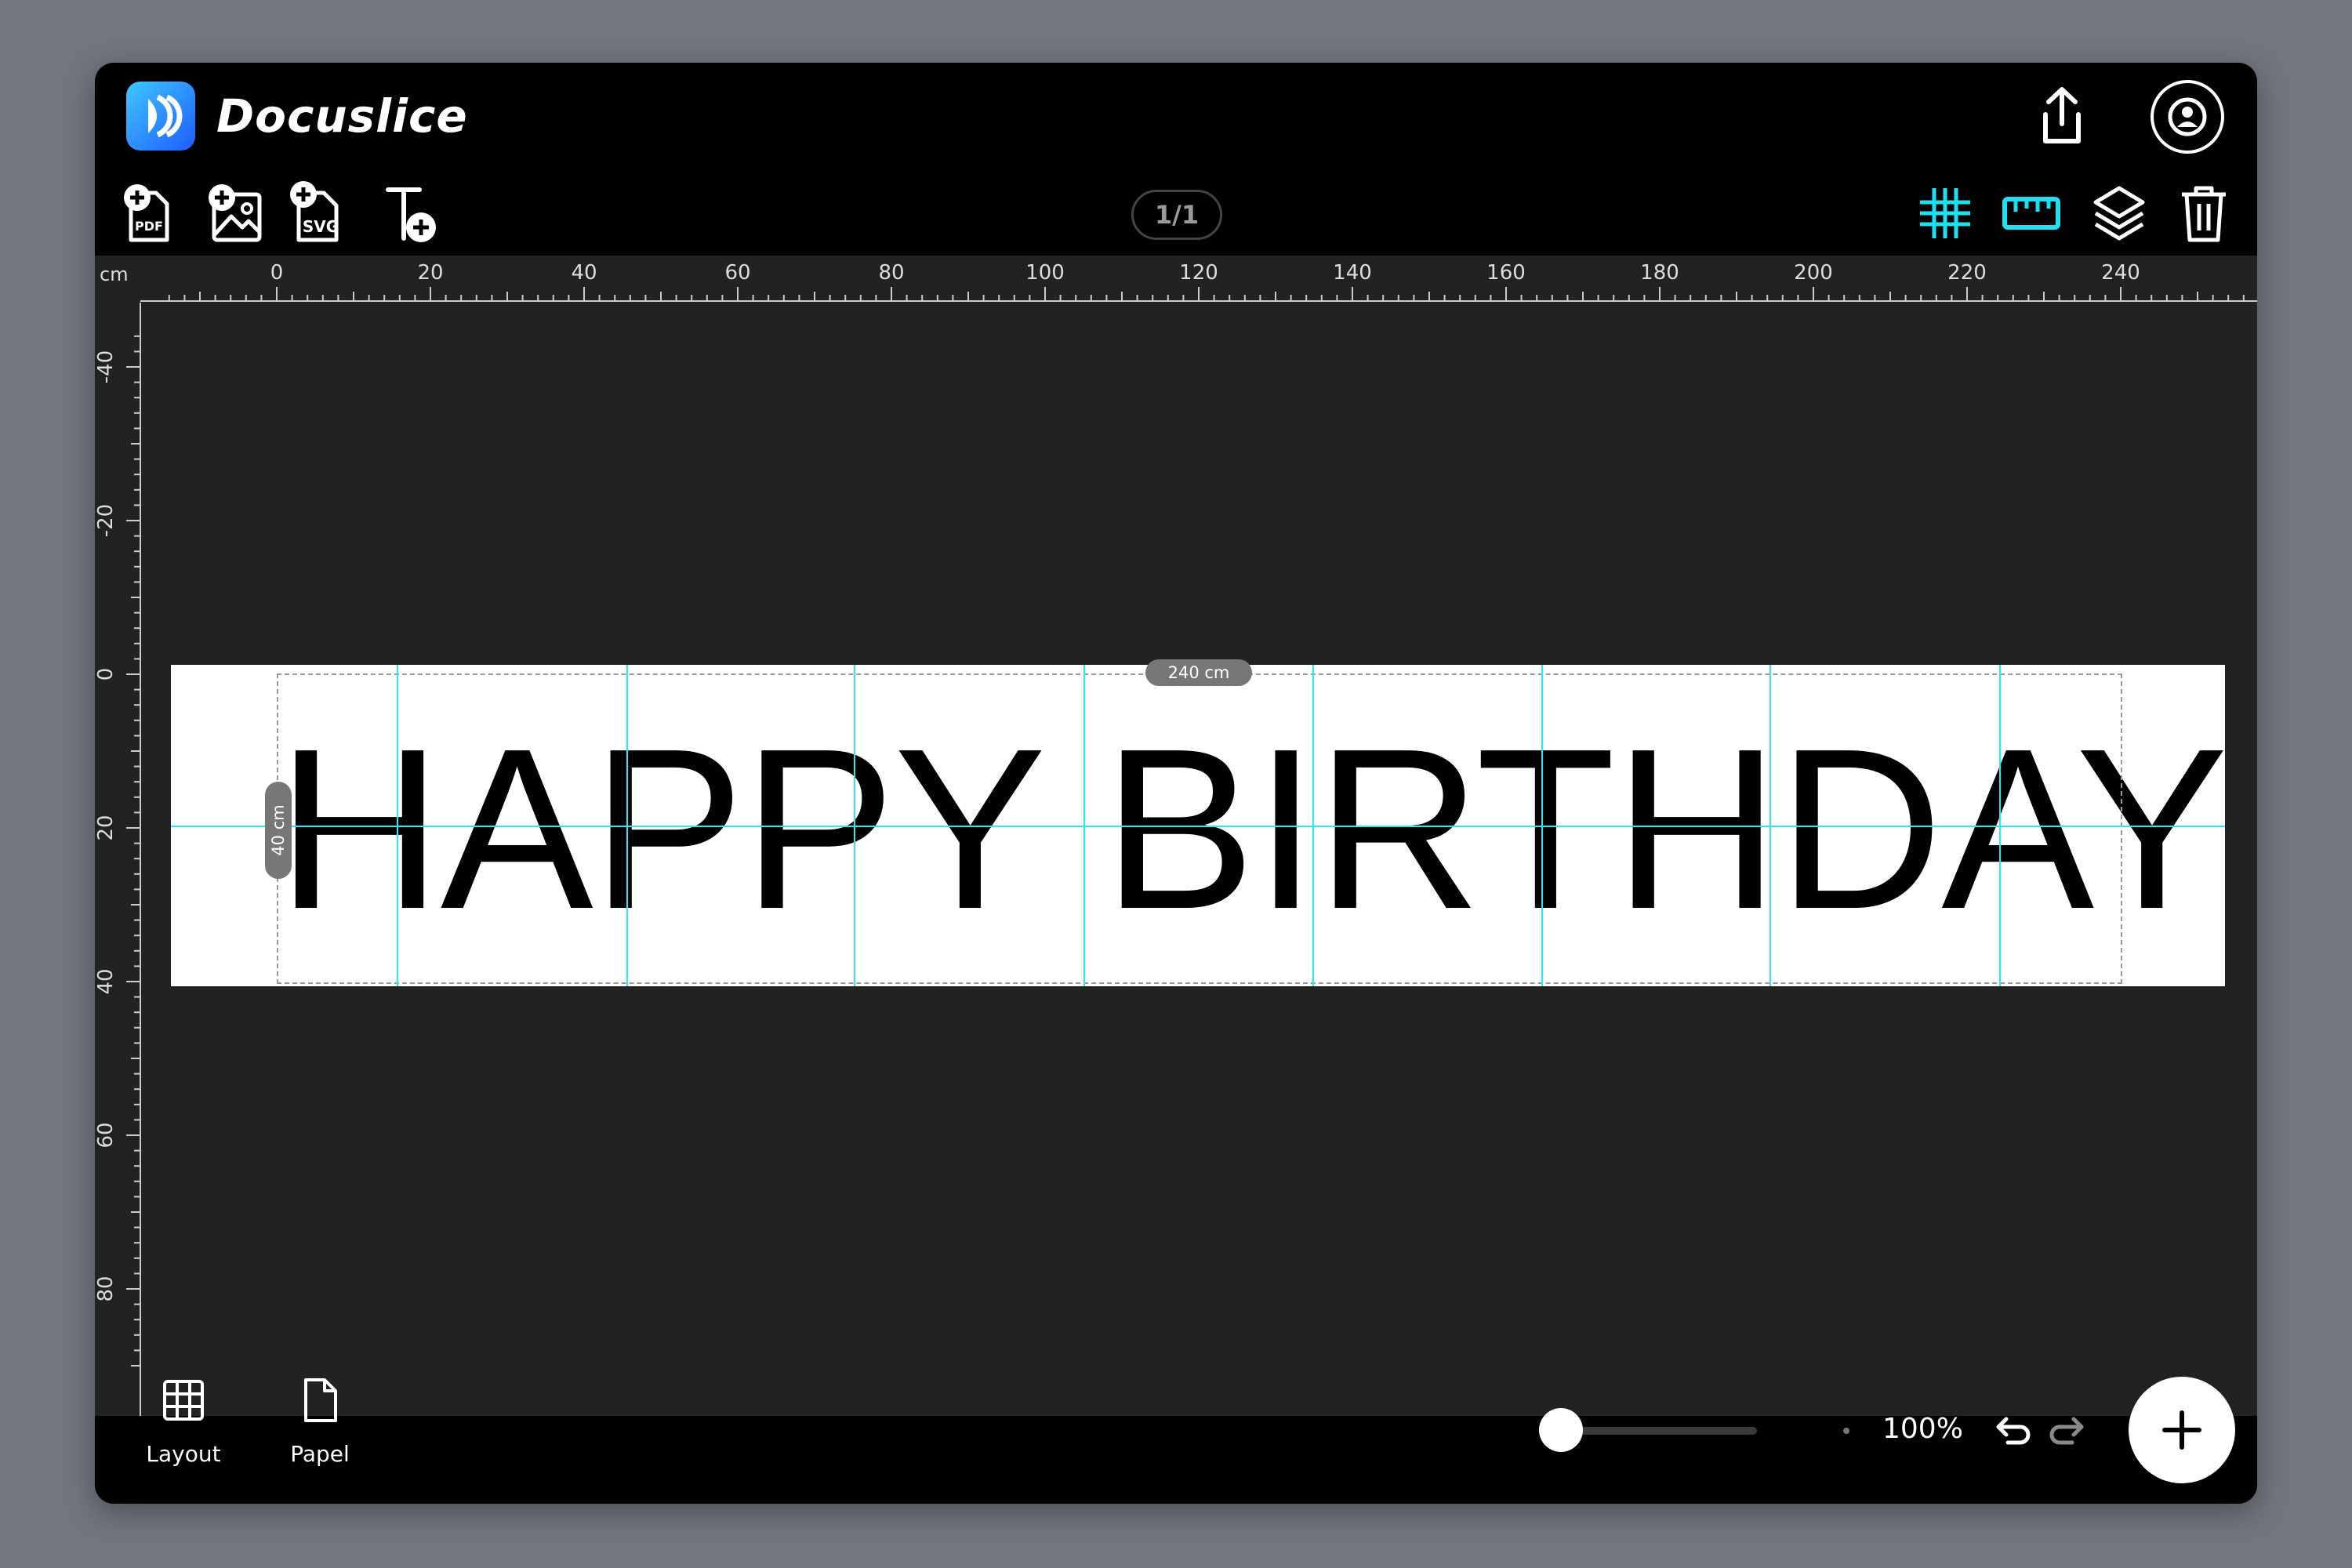 This screenshot has width=2352, height=1568. What do you see at coordinates (320, 1454) in the screenshot?
I see `paper-label: Papel` at bounding box center [320, 1454].